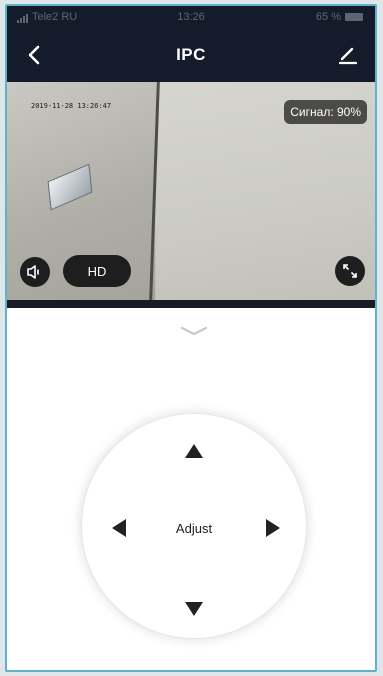 The image size is (383, 676). I want to click on video-timestamp: 2019-11-28 13:26:47, so click(71, 106).